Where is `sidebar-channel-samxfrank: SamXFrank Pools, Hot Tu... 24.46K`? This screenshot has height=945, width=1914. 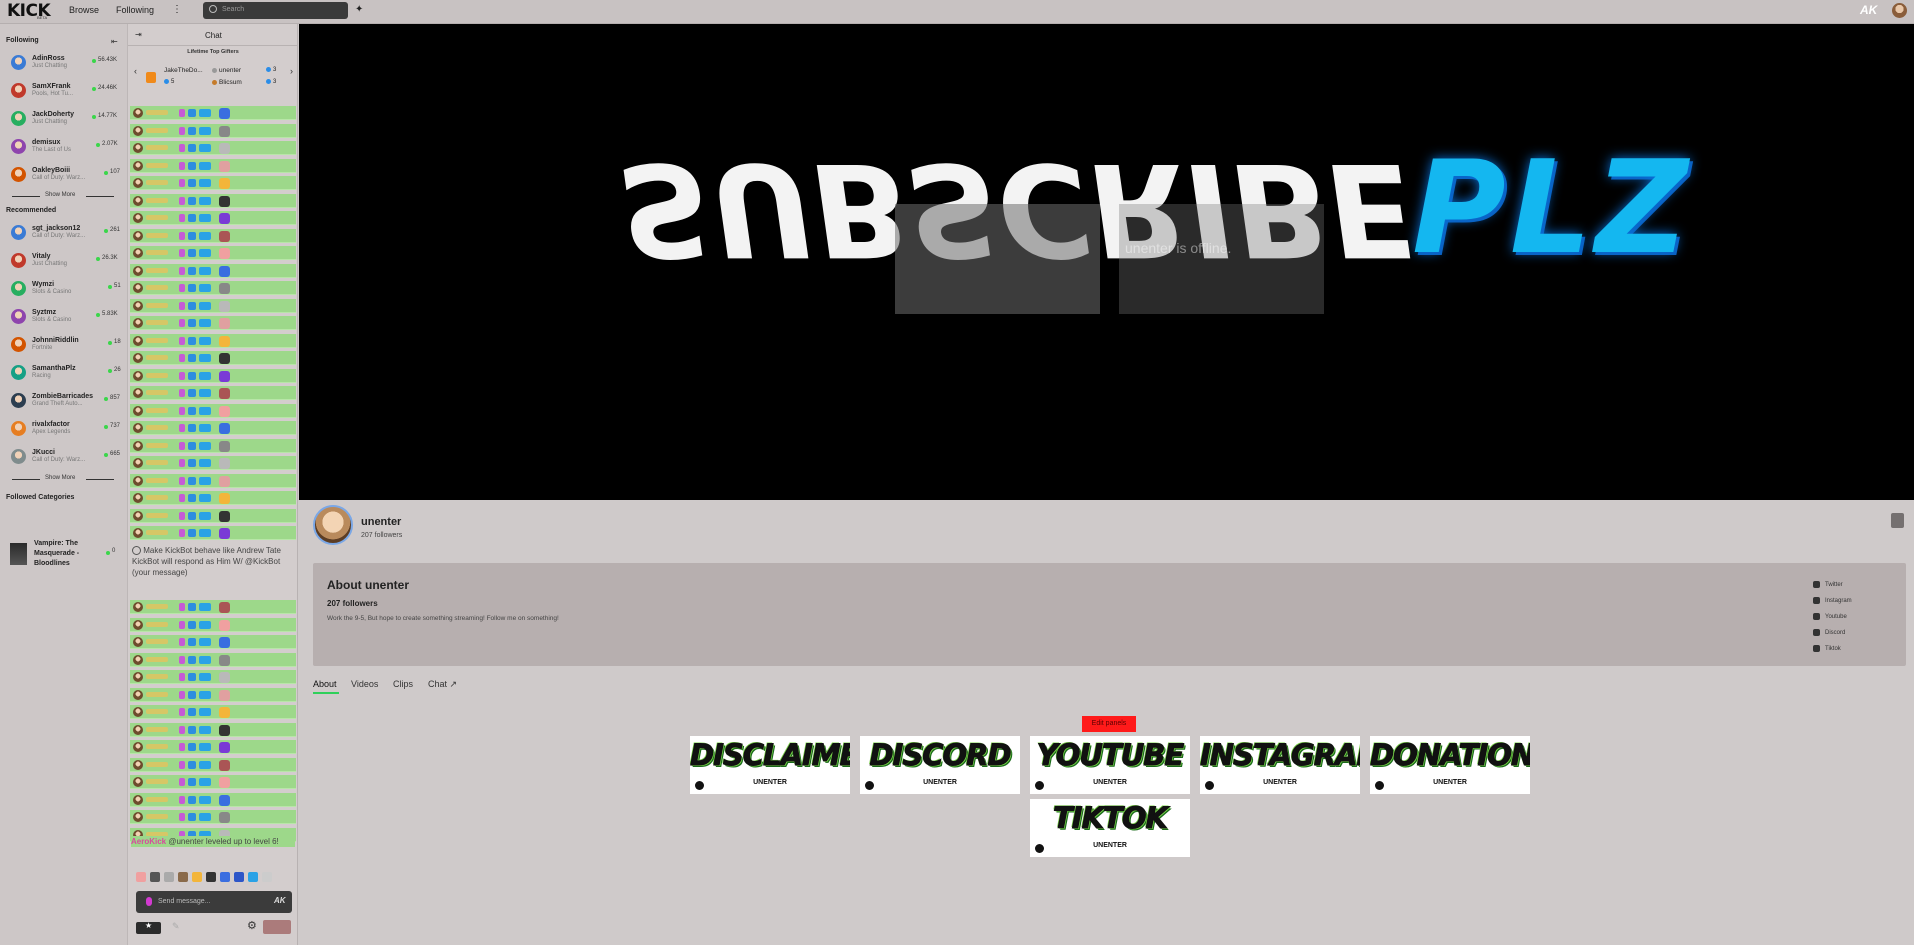
sidebar-channel-samxfrank: SamXFrank Pools, Hot Tu... 24.46K is located at coordinates (63, 92).